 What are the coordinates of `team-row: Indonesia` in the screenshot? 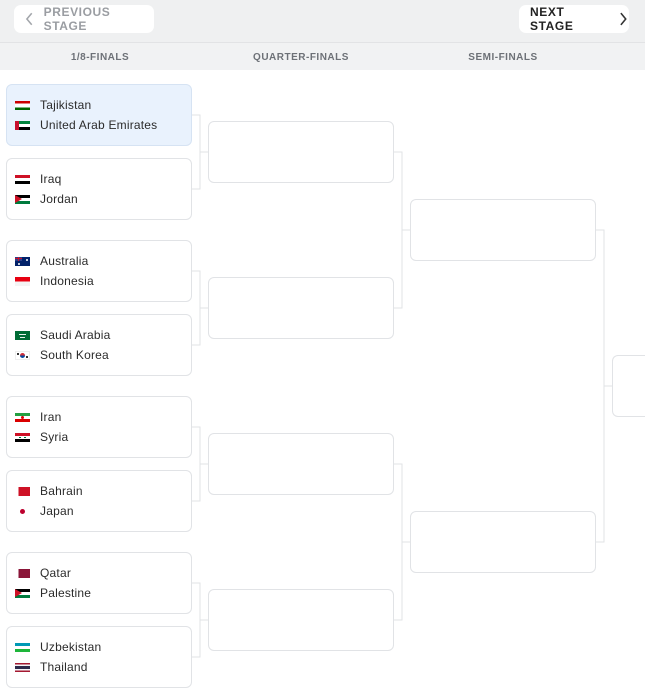 It's located at (54, 281).